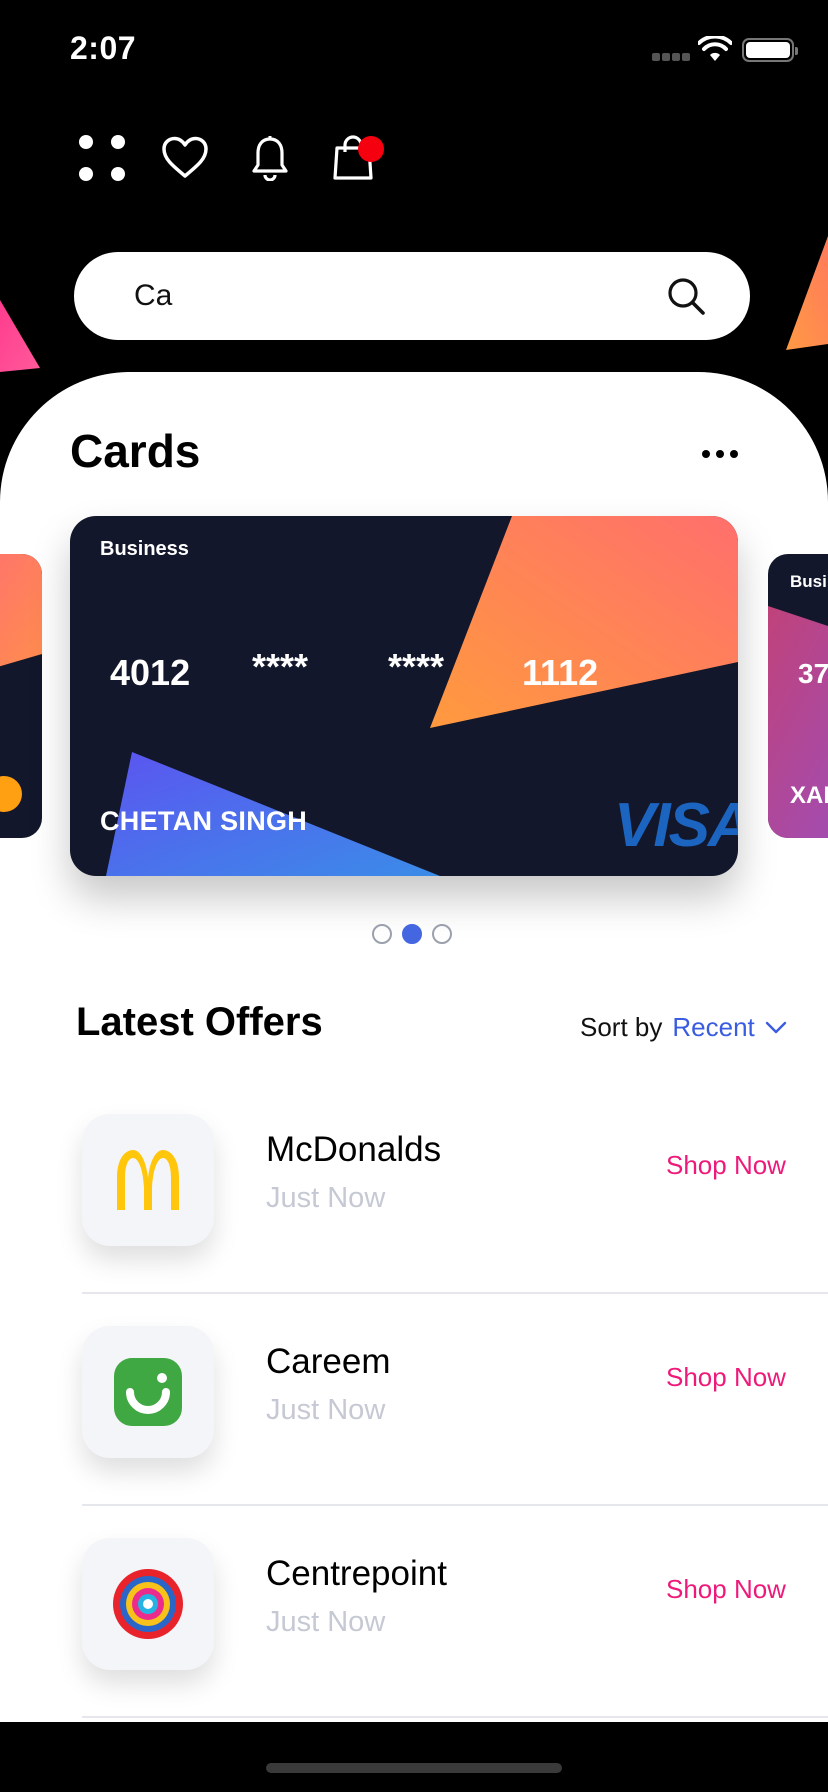 The height and width of the screenshot is (1792, 828). What do you see at coordinates (414, 1400) in the screenshot?
I see `offer-item-careem: Careem Just Now Shop Now` at bounding box center [414, 1400].